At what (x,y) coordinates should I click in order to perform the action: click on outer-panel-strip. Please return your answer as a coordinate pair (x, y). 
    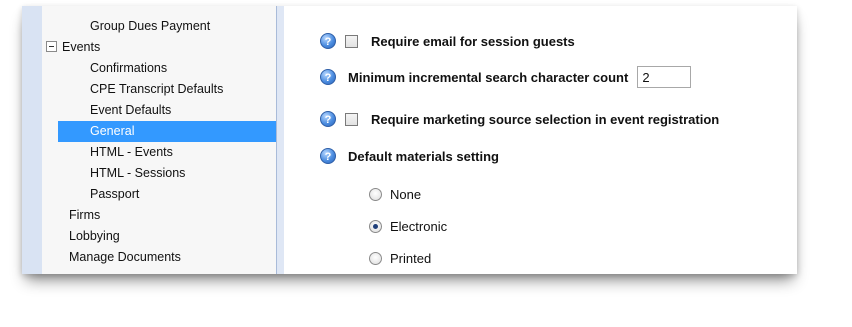
    Looking at the image, I should click on (32, 140).